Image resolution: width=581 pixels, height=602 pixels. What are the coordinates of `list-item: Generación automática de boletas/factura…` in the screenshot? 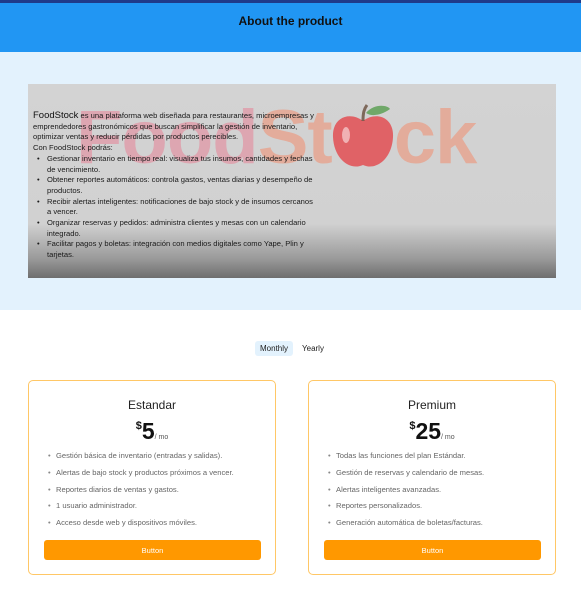 It's located at (406, 526).